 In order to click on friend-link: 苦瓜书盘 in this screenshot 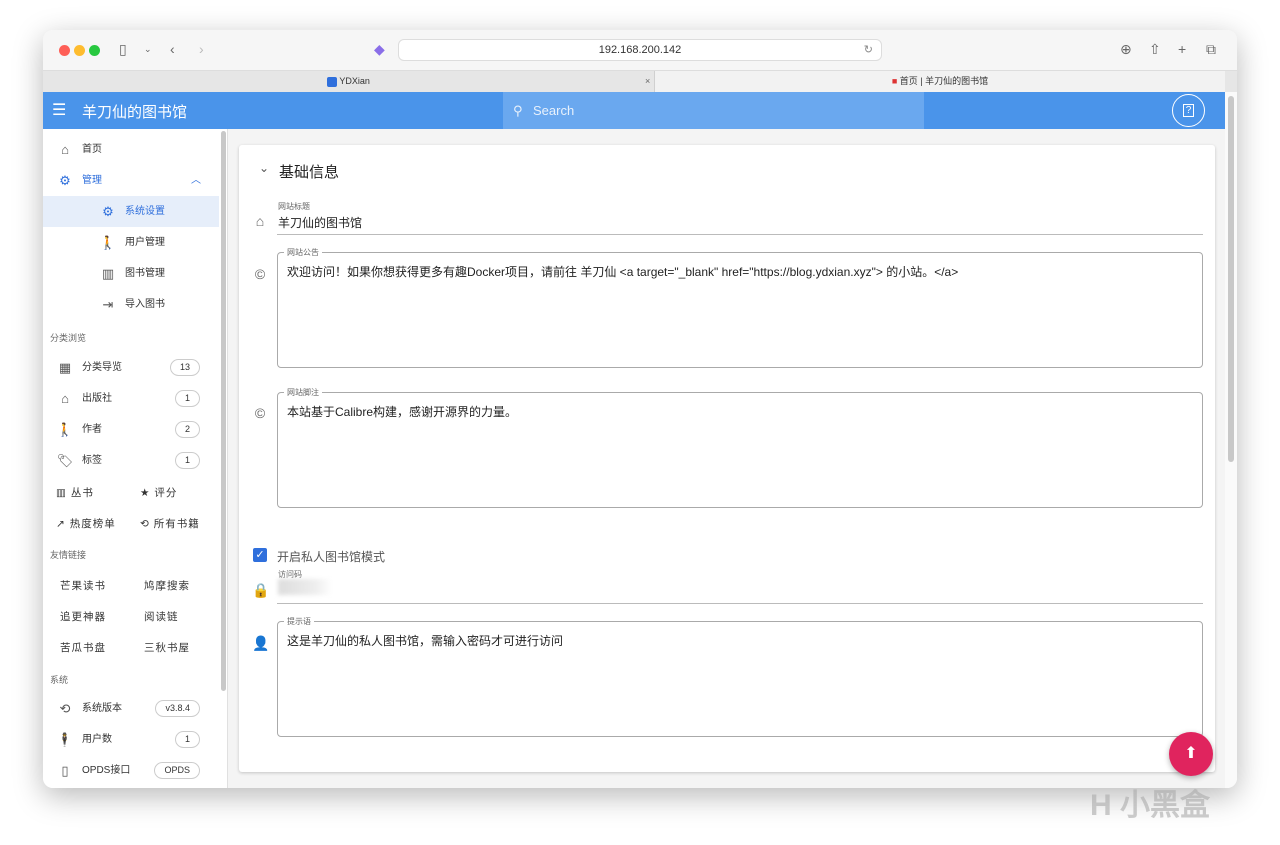, I will do `click(83, 647)`.